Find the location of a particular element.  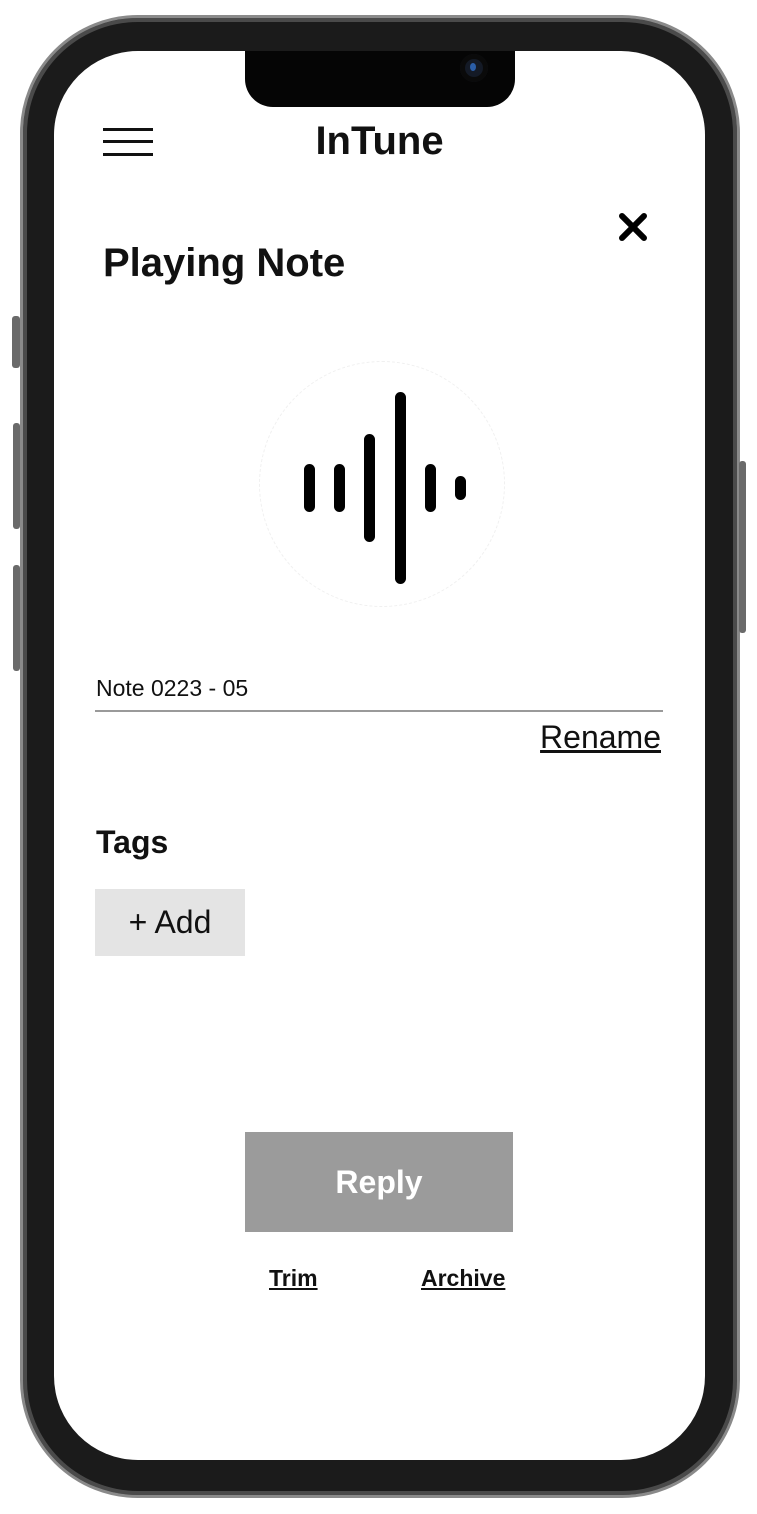

close-icon is located at coordinates (633, 227).